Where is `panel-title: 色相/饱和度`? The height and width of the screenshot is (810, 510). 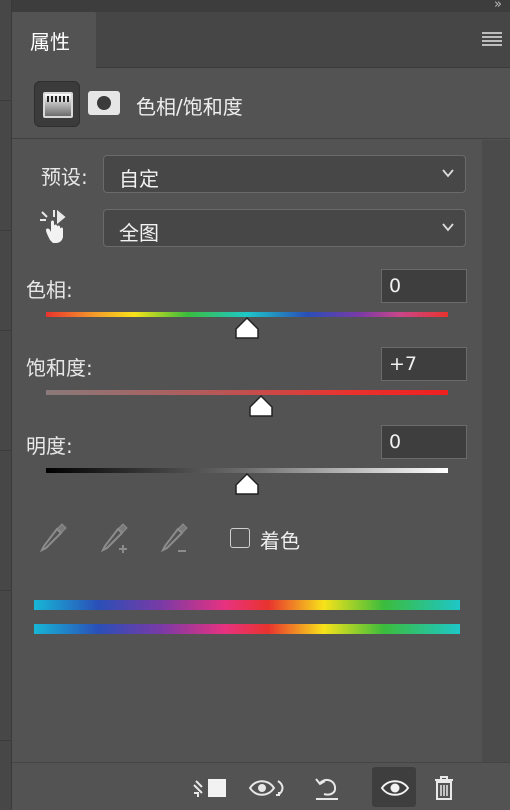
panel-title: 色相/饱和度 is located at coordinates (189, 107).